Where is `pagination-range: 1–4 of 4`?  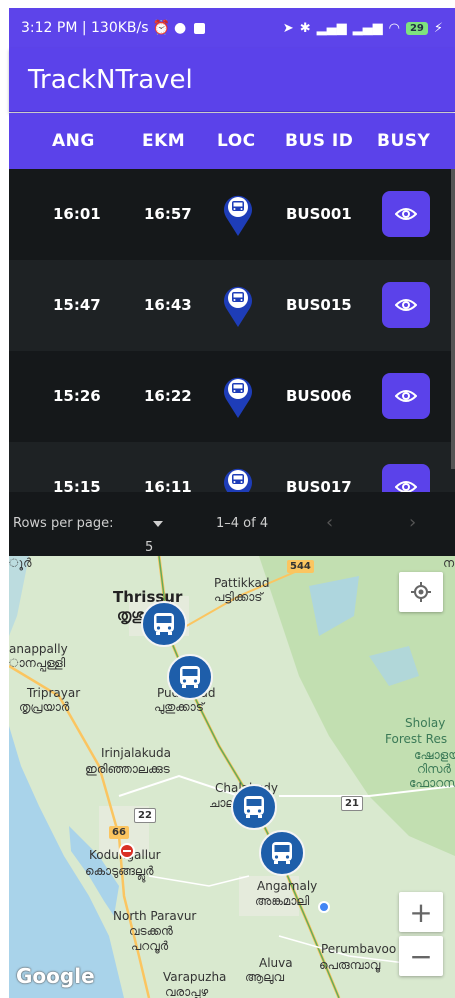 pagination-range: 1–4 of 4 is located at coordinates (242, 523).